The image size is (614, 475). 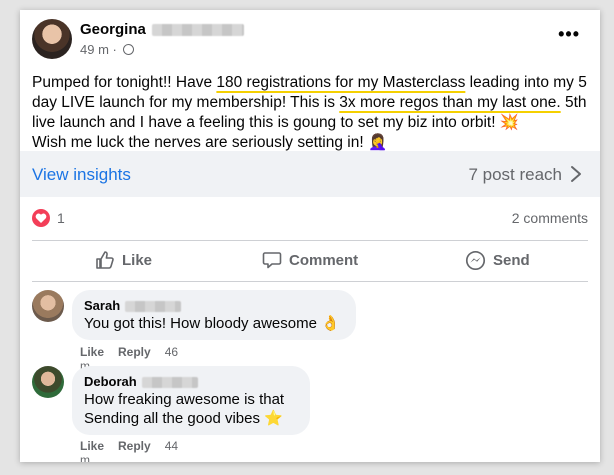 I want to click on highlight-registrations: 180 registrations for my Masterclass, so click(x=341, y=82).